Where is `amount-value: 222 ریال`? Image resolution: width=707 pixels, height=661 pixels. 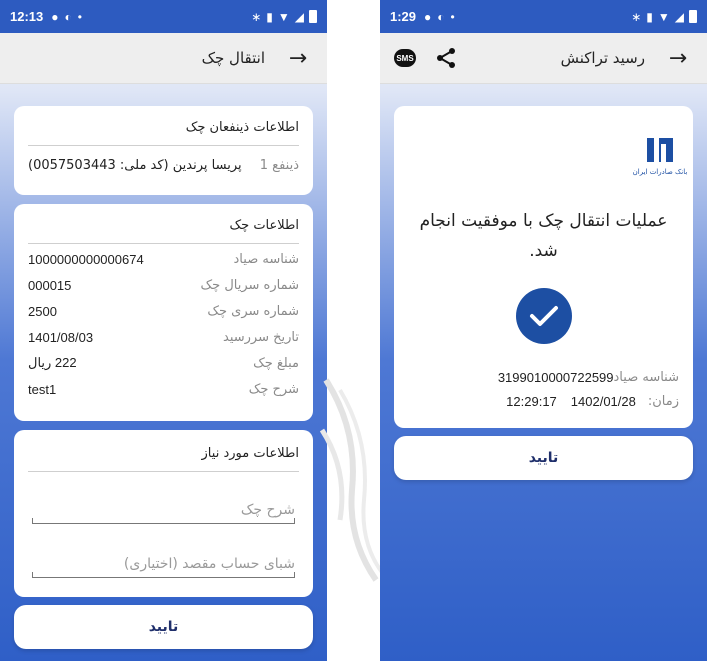 amount-value: 222 ریال is located at coordinates (52, 362).